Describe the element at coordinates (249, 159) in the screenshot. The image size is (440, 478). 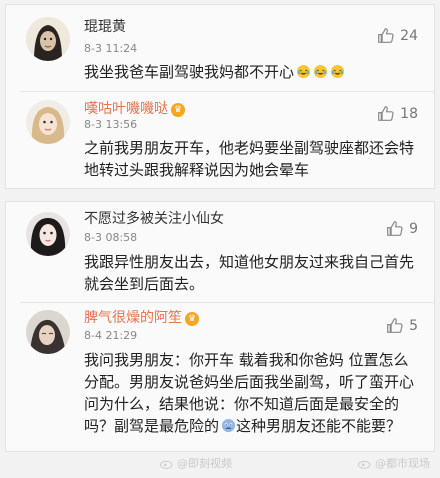
I see `comment-text: 之前我男朋友开车，他老妈要坐副驾驶座都还会特地转过头跟我解释说因为她会晕车` at that location.